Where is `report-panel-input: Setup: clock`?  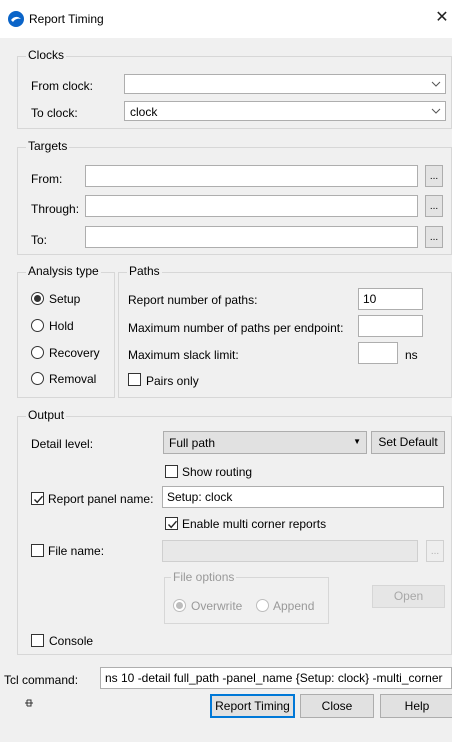
report-panel-input: Setup: clock is located at coordinates (303, 497).